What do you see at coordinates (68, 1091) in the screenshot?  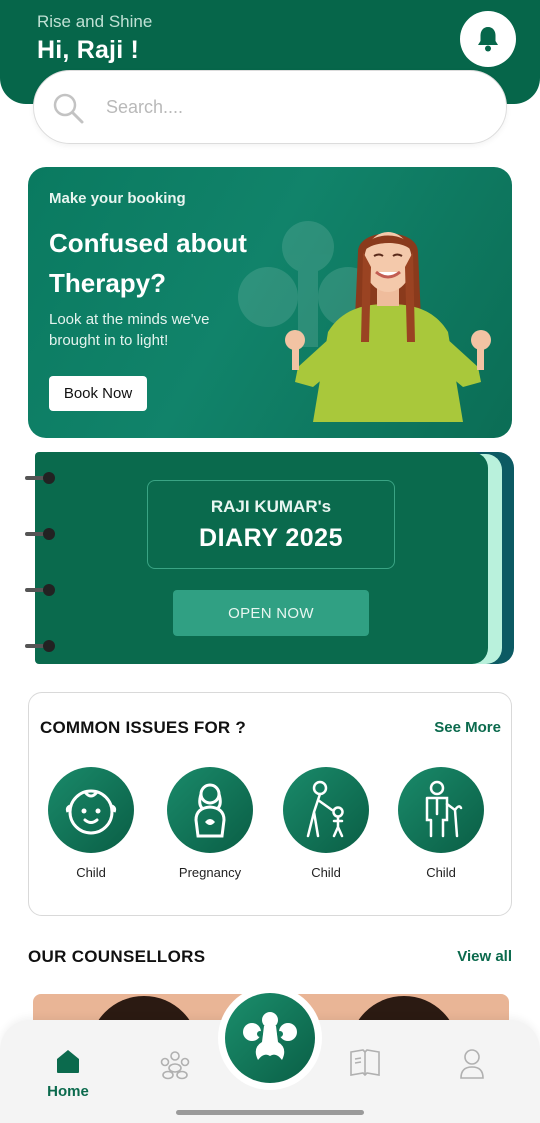 I see `nav-home-label: Home` at bounding box center [68, 1091].